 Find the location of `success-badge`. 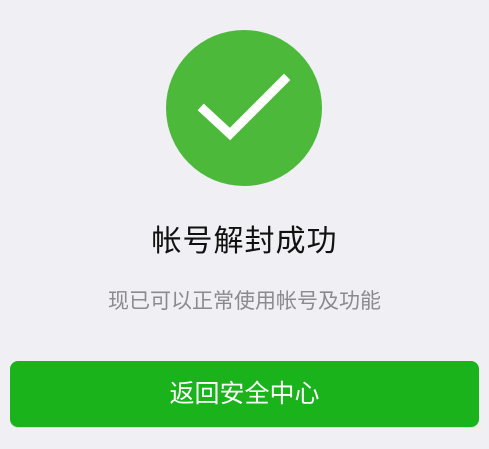

success-badge is located at coordinates (244, 108).